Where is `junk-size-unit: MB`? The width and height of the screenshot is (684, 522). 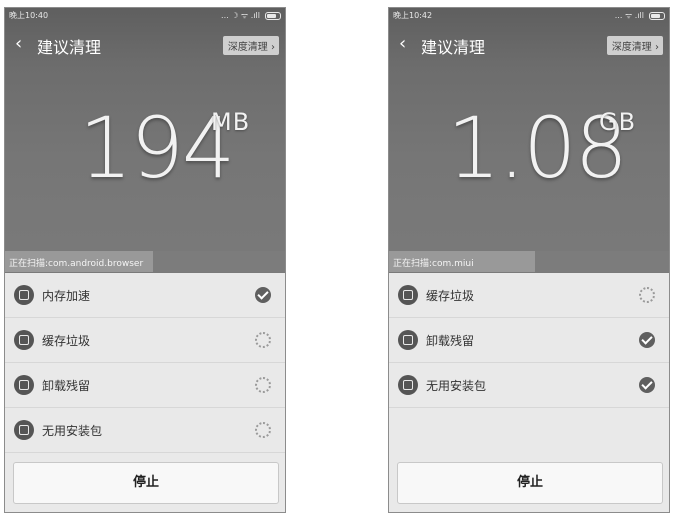
junk-size-unit: MB is located at coordinates (231, 122).